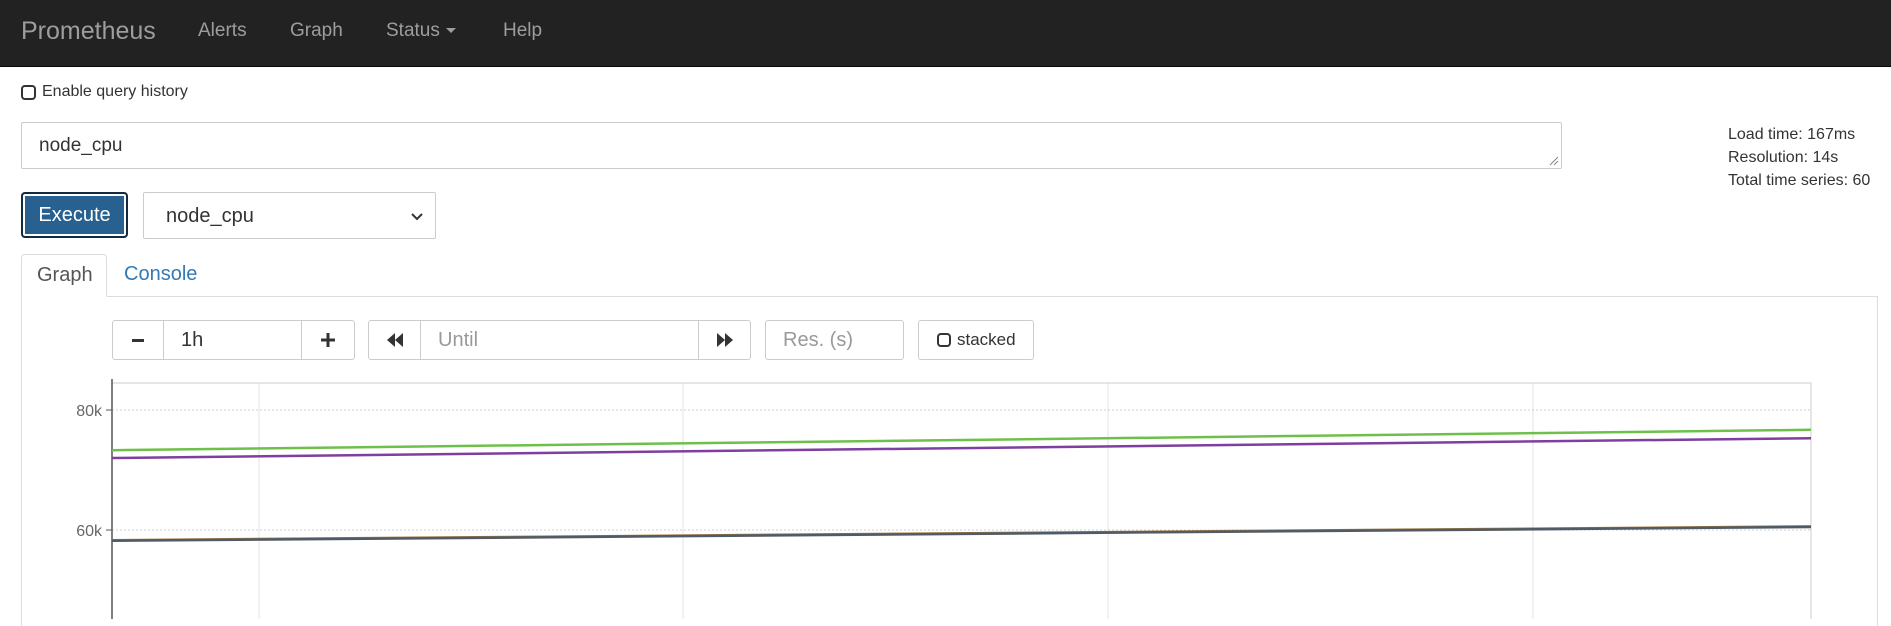 The height and width of the screenshot is (626, 1891). Describe the element at coordinates (1783, 157) in the screenshot. I see `resolution: Resolution: 14s` at that location.